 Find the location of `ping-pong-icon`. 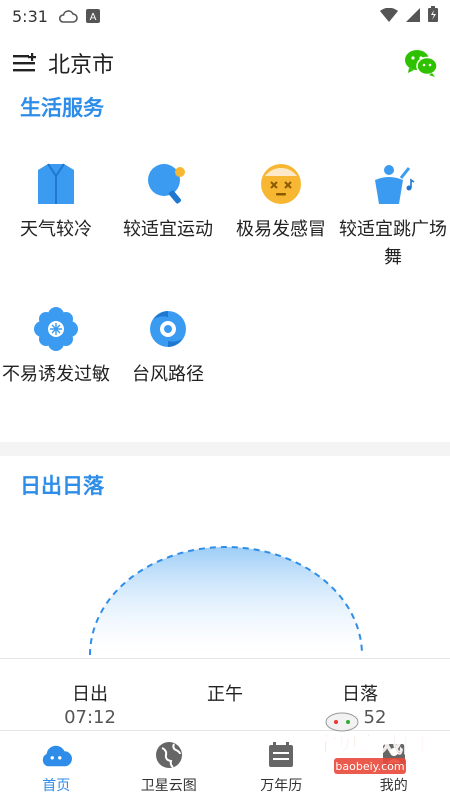

ping-pong-icon is located at coordinates (168, 184).